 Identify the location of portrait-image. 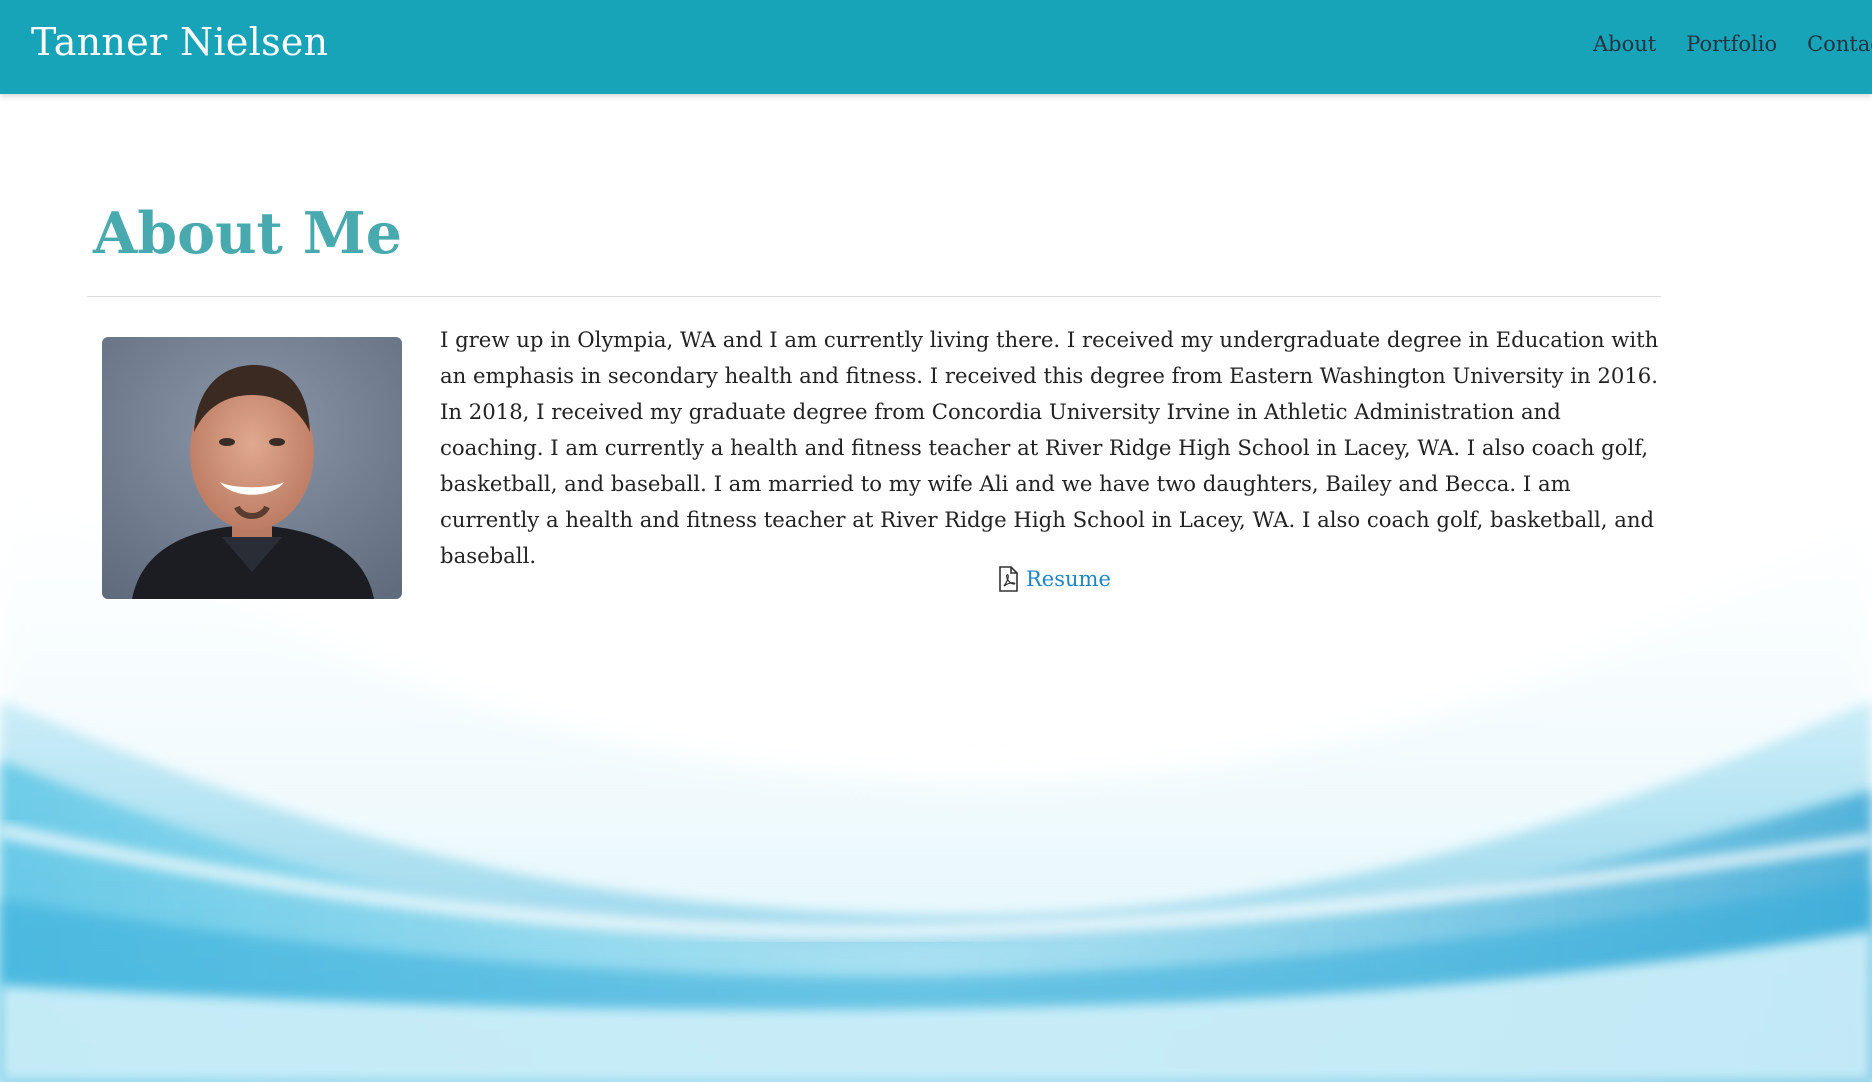
(252, 468).